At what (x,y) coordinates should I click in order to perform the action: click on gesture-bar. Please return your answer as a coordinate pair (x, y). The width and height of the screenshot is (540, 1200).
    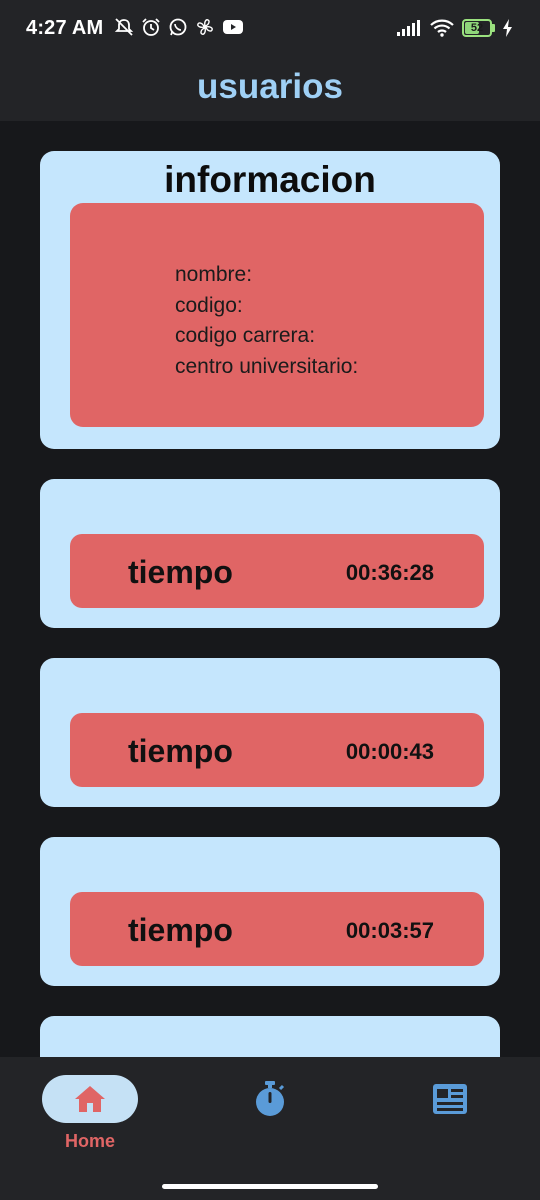
    Looking at the image, I should click on (270, 1186).